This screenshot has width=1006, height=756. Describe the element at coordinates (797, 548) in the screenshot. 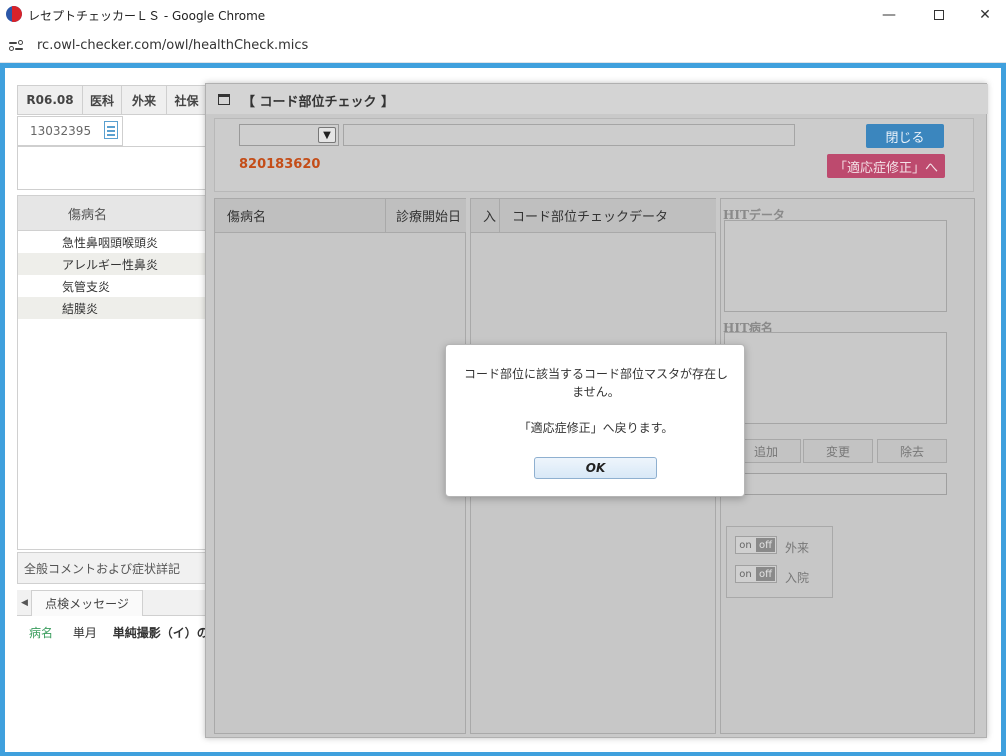

I see `outpatient-label: 外来` at that location.